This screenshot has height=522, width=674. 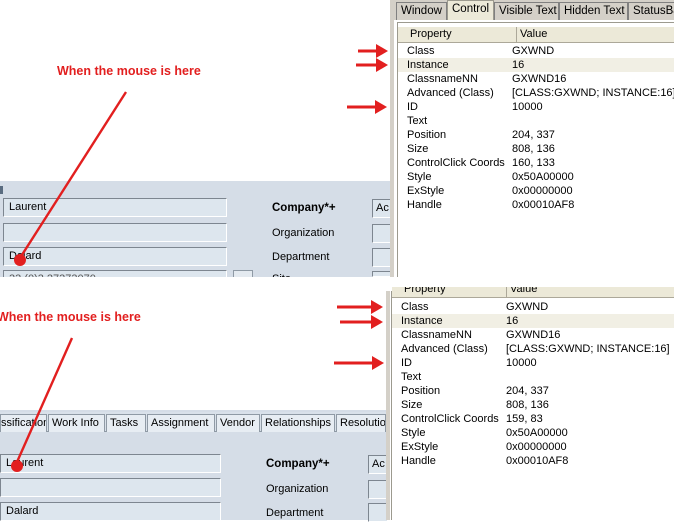 What do you see at coordinates (44, 400) in the screenshot?
I see `pointer-line-bottom` at bounding box center [44, 400].